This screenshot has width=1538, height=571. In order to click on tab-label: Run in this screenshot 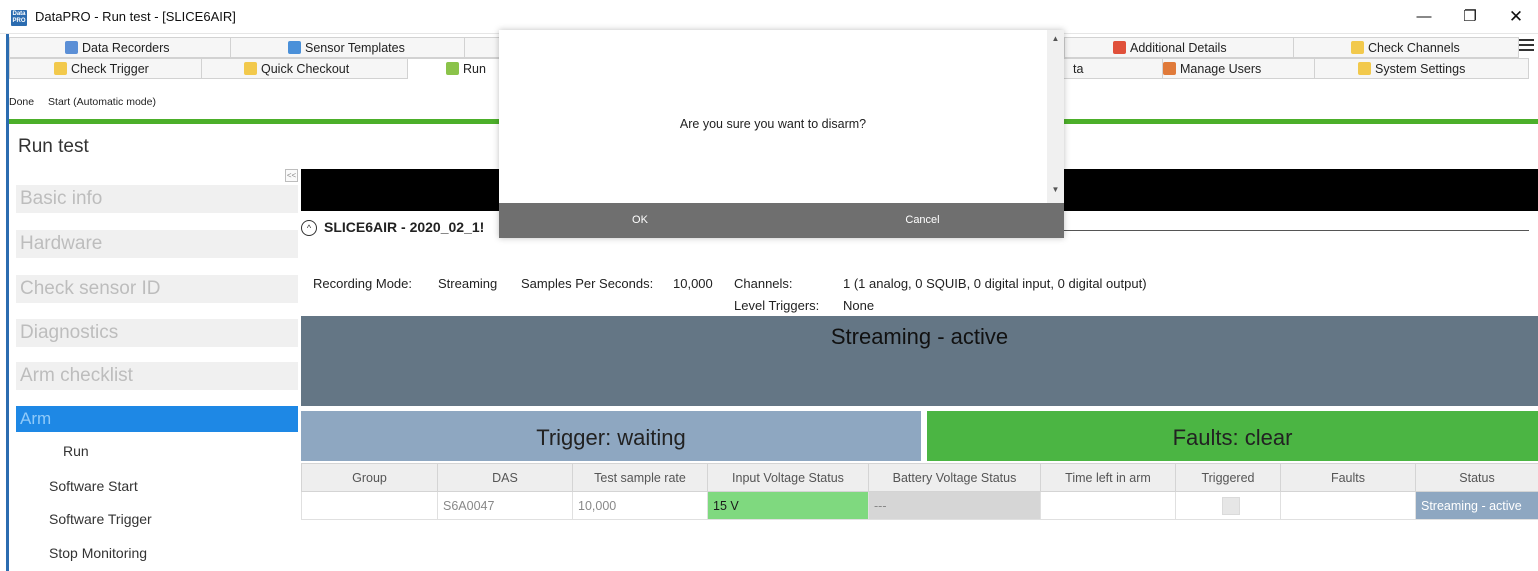, I will do `click(474, 69)`.